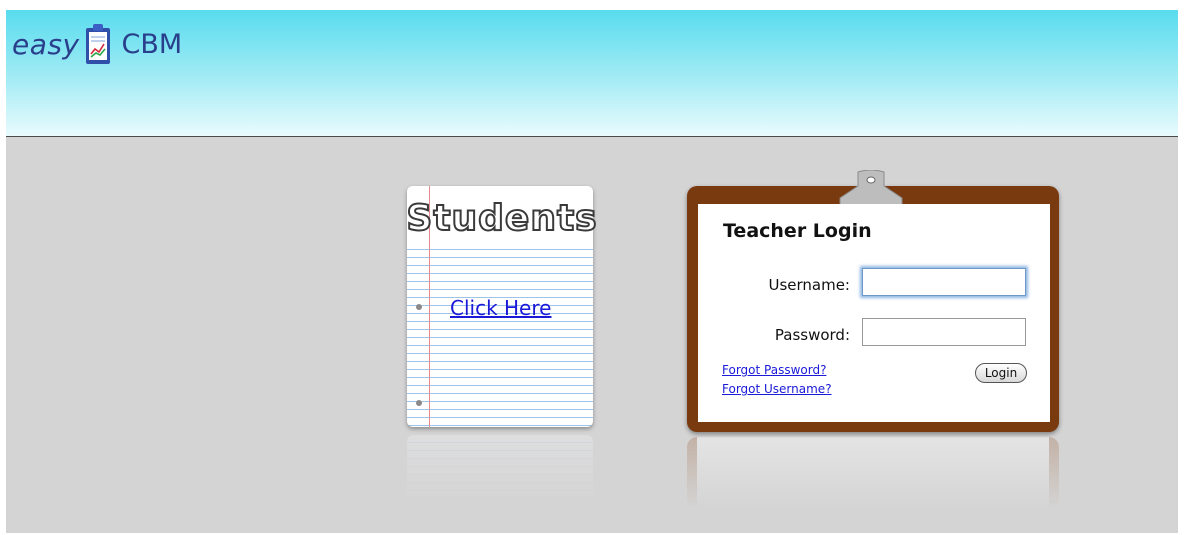  What do you see at coordinates (152, 44) in the screenshot?
I see `logo-text-cbm: CBM` at bounding box center [152, 44].